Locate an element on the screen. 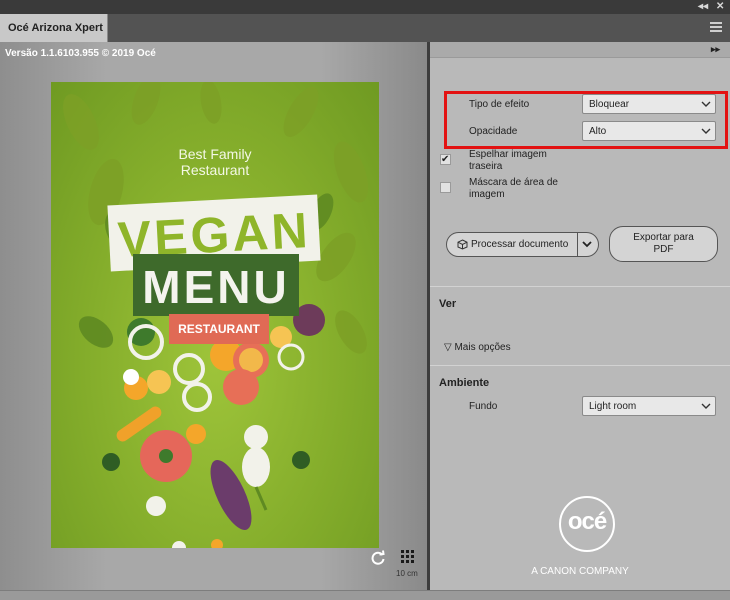  mirror-backside-label: Espelhar imagem traseira is located at coordinates (508, 161).